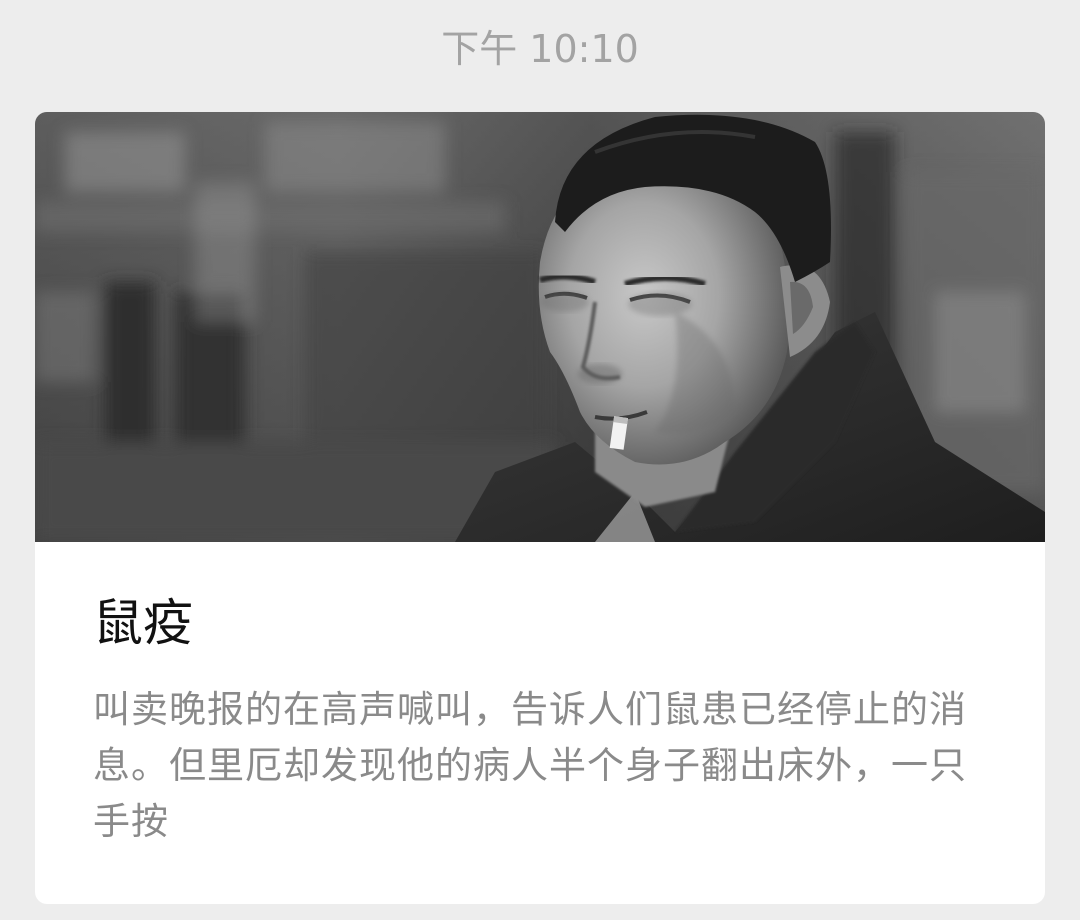  Describe the element at coordinates (143, 623) in the screenshot. I see `article-title: 鼠疫` at that location.